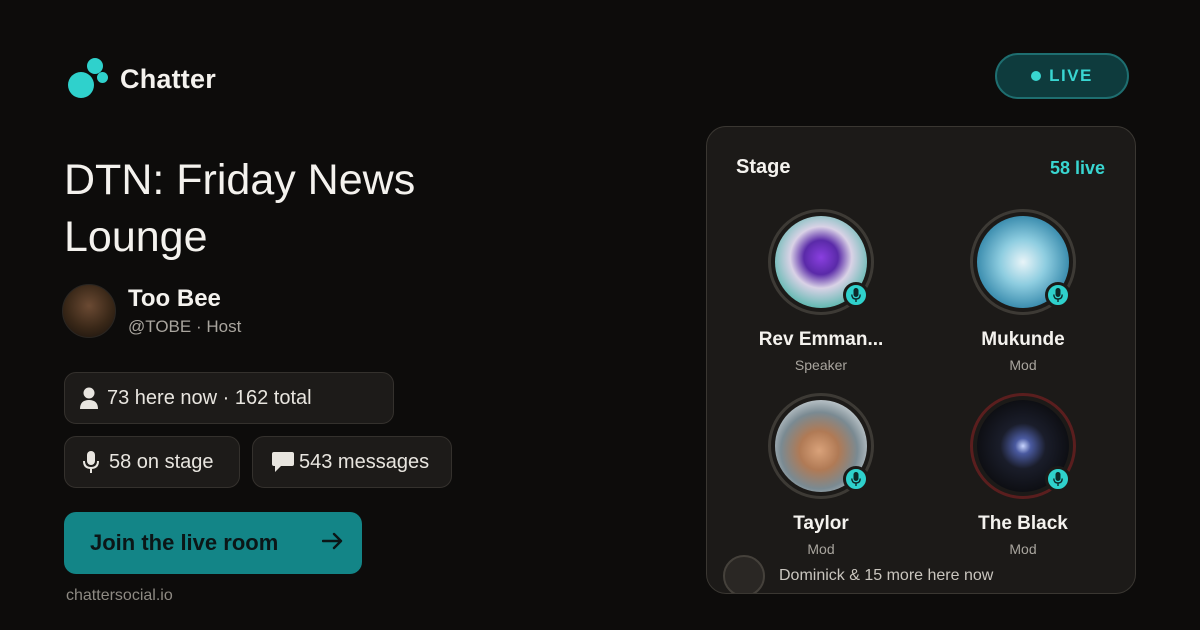 The height and width of the screenshot is (630, 1200). Describe the element at coordinates (1077, 168) in the screenshot. I see `stage-live-count: 58 live` at that location.